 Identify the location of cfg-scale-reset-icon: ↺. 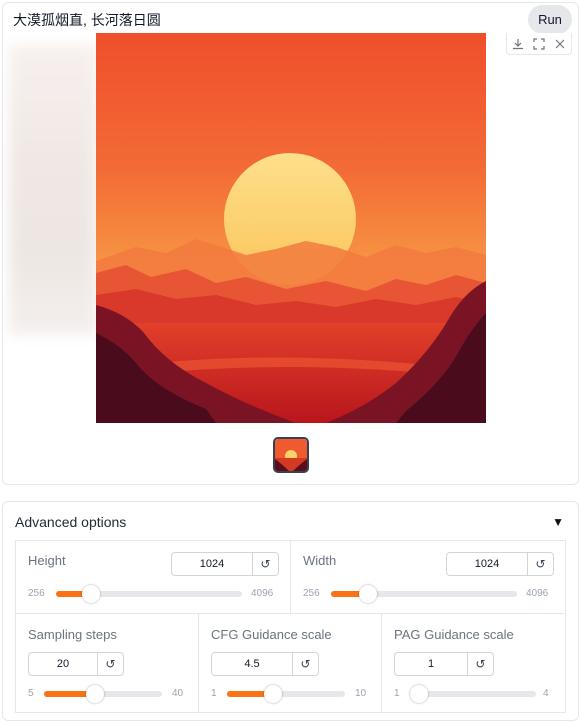
(305, 664).